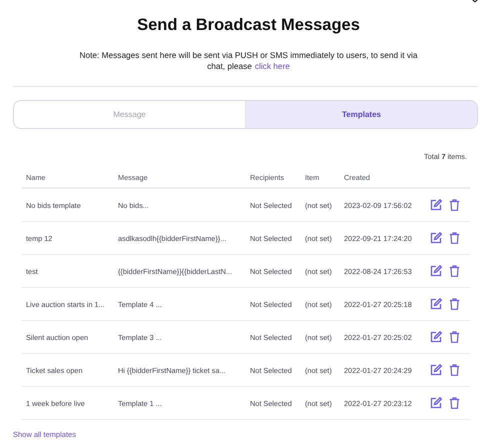 The height and width of the screenshot is (443, 497). What do you see at coordinates (248, 61) in the screenshot?
I see `note-text: Note: Messages sent here will be sent via PUSH or SMS immediately to users, to send it via chat, please click here` at bounding box center [248, 61].